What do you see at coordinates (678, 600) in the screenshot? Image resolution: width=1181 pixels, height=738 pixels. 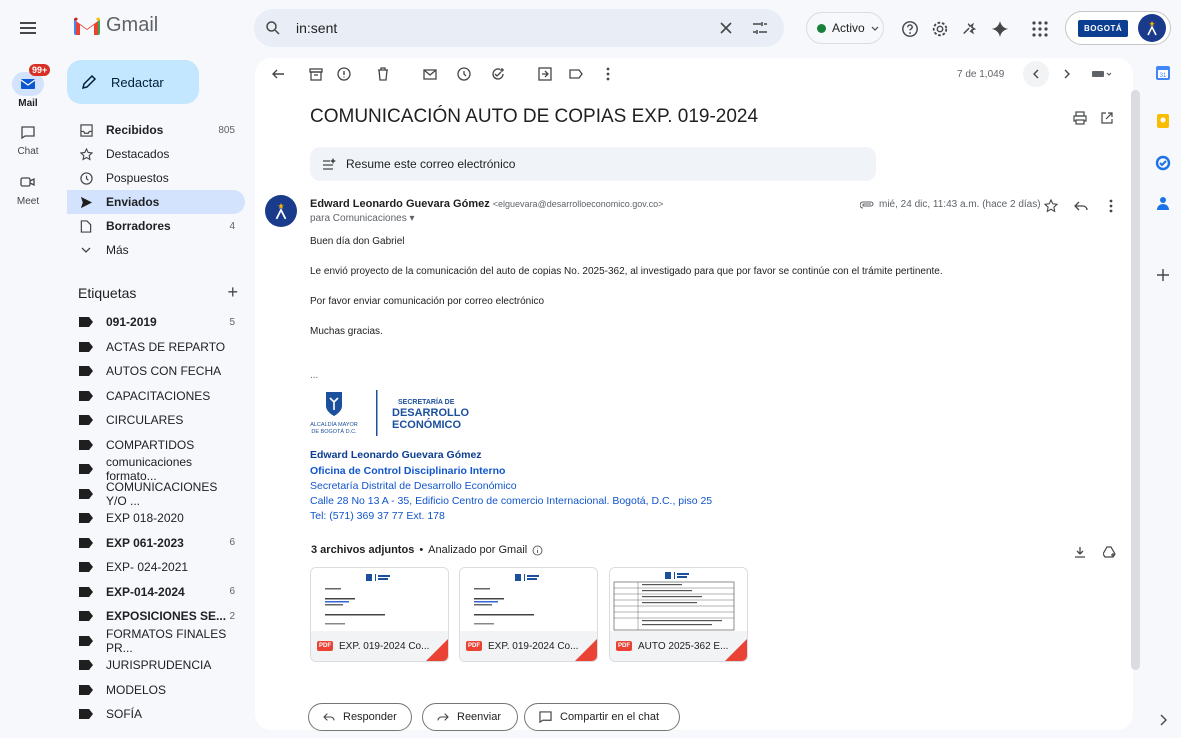 I see `attachment-preview` at bounding box center [678, 600].